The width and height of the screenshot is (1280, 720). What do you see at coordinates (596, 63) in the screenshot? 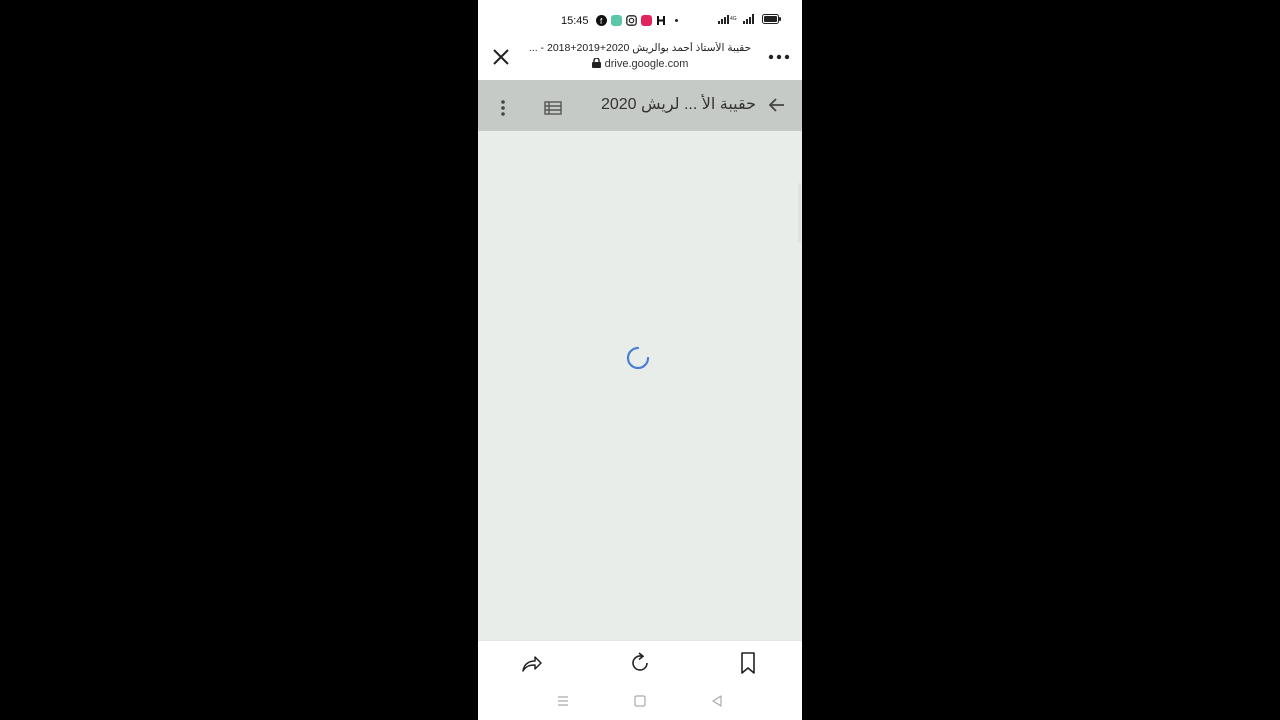
I see `lock-icon` at bounding box center [596, 63].